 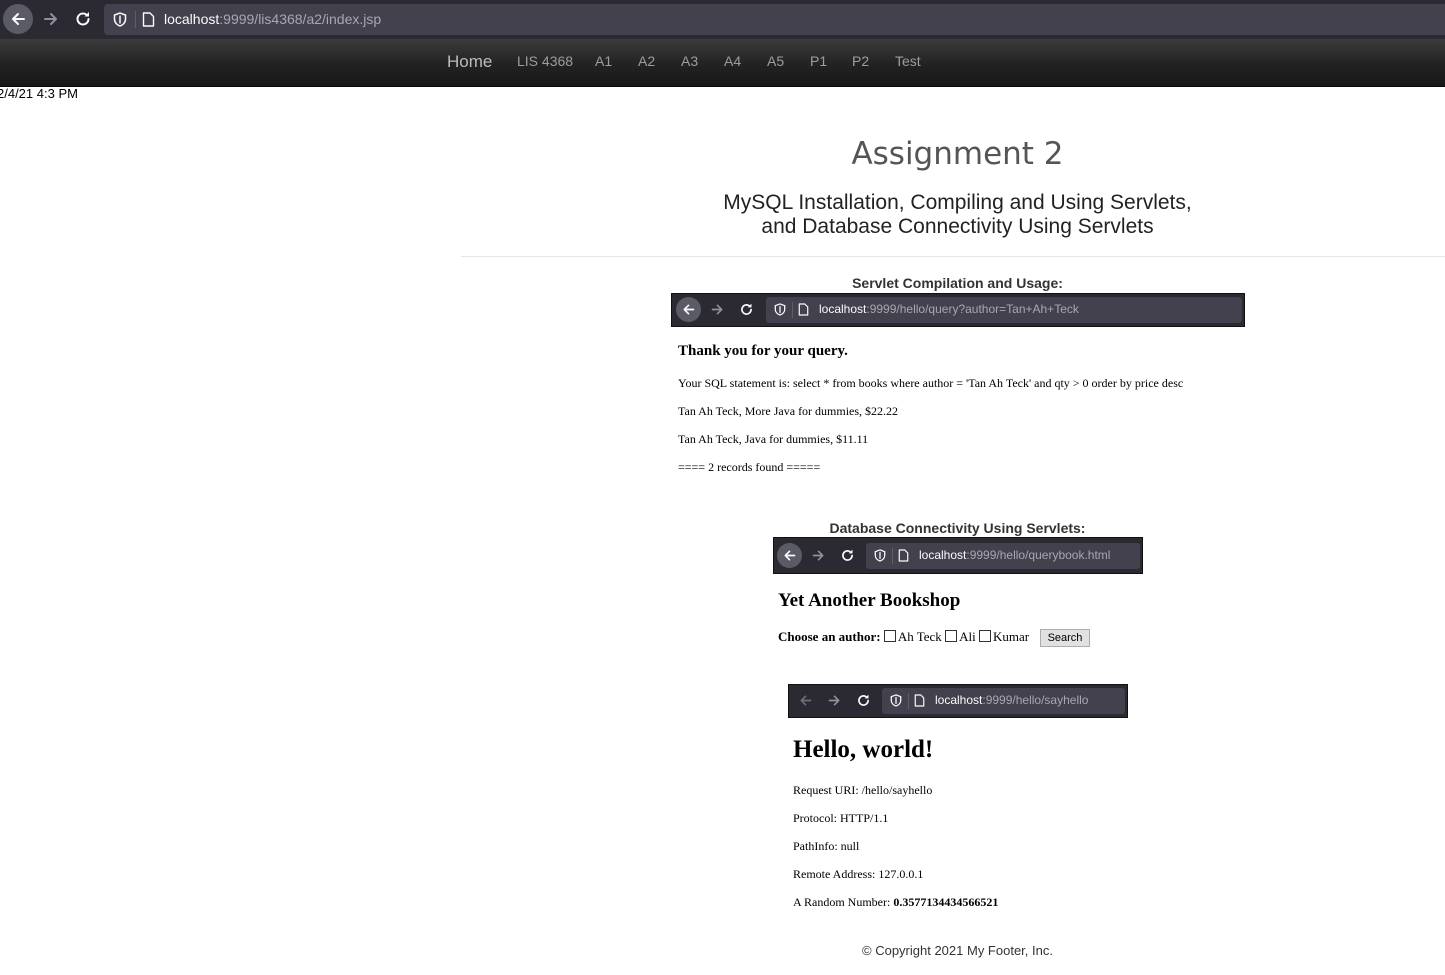 I want to click on random-label: A Random Number:, so click(x=842, y=902).